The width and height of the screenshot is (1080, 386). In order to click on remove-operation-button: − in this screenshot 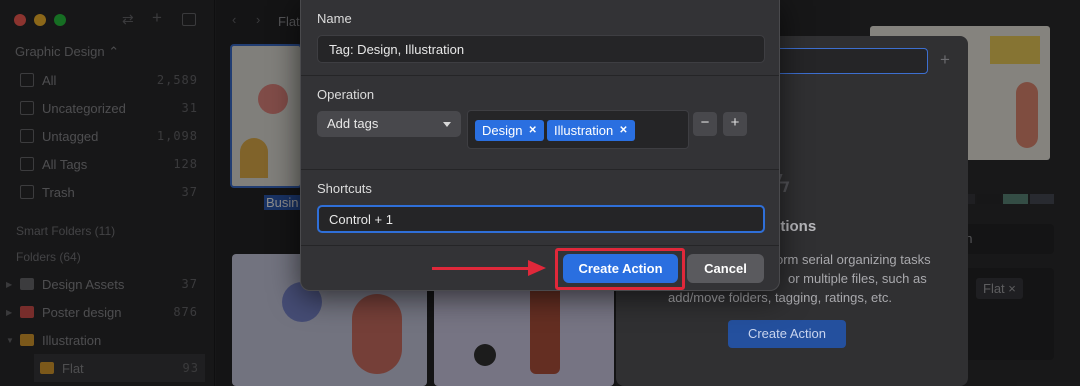, I will do `click(705, 124)`.